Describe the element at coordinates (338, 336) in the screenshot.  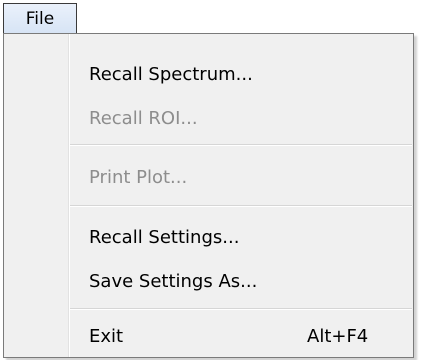
I see `menu-item-shortcut: Alt+F4` at that location.